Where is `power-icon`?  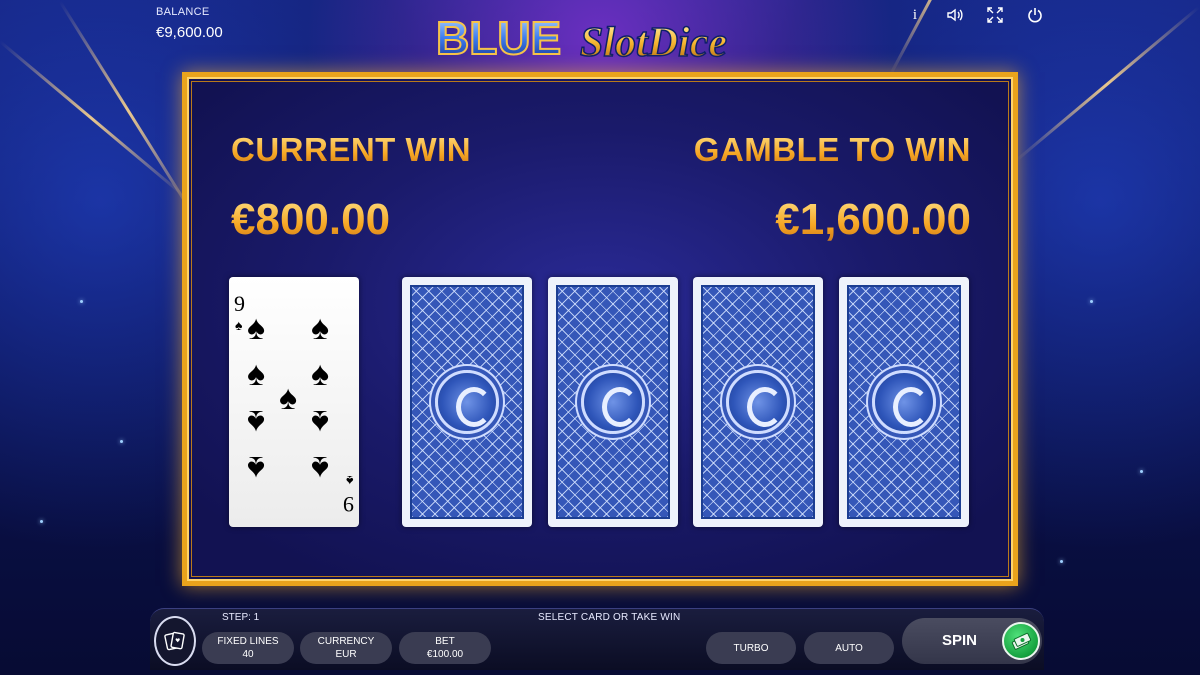
power-icon is located at coordinates (1035, 15).